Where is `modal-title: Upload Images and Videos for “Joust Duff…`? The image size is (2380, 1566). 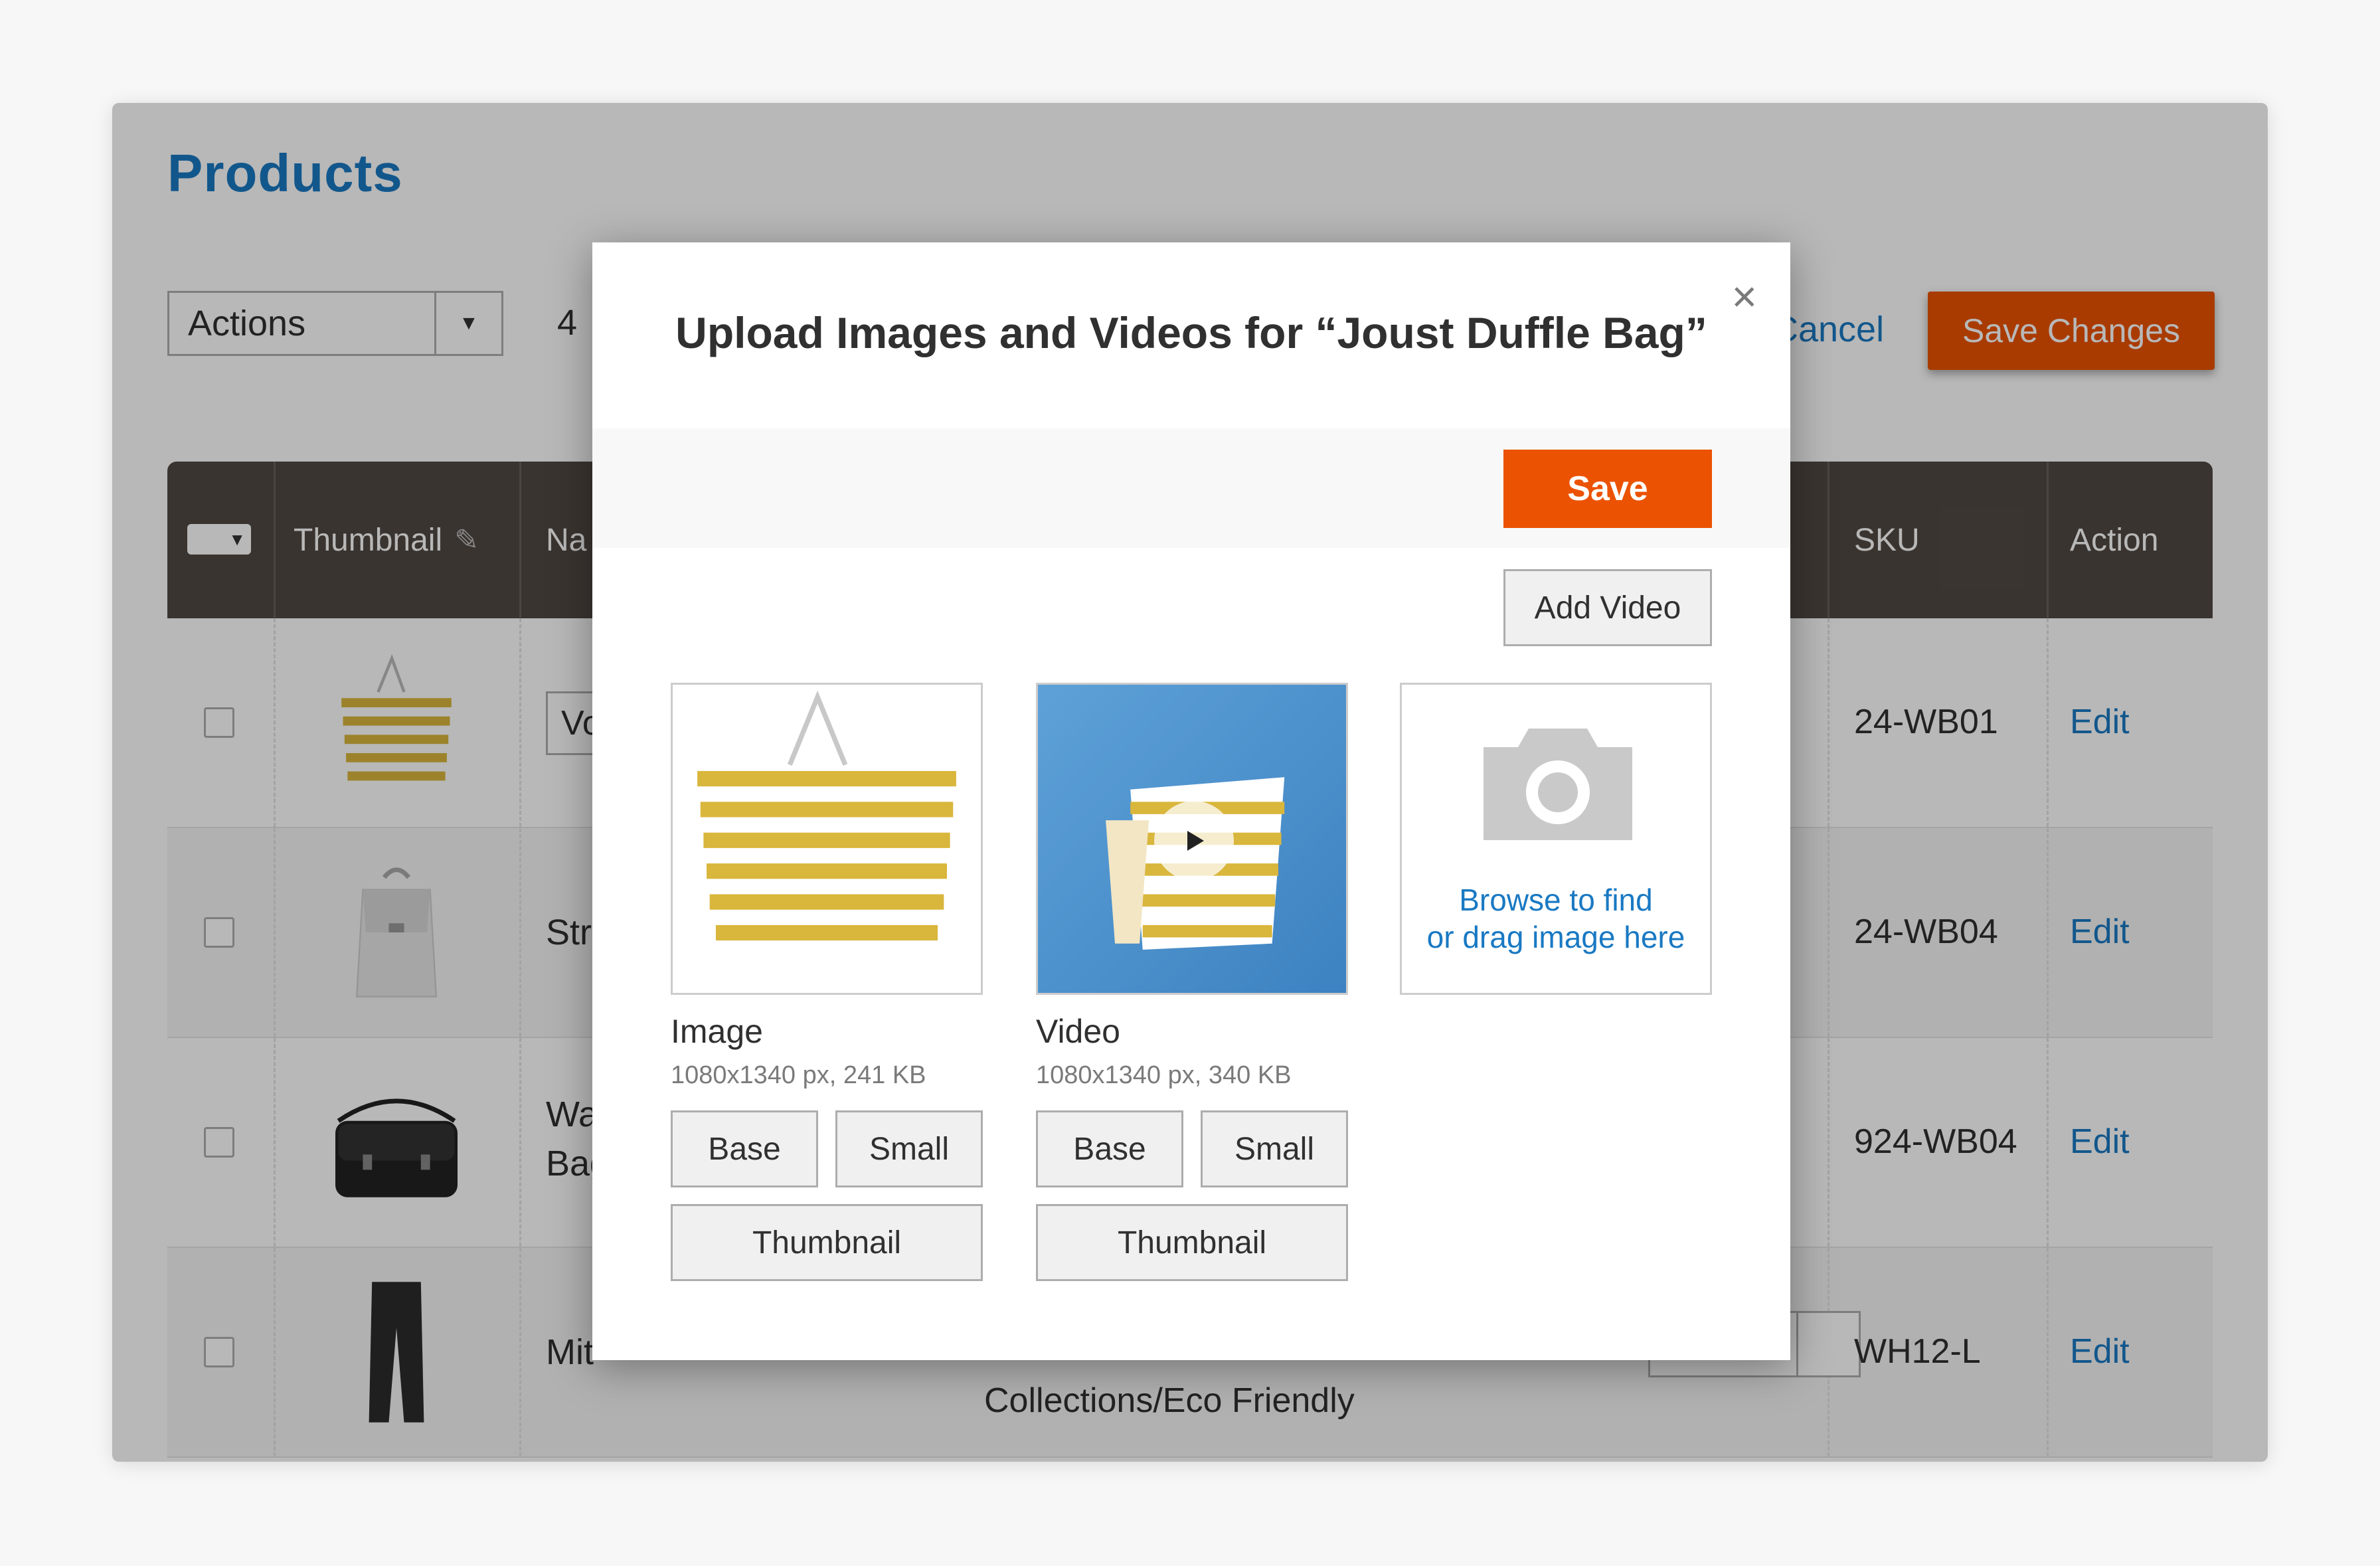
modal-title: Upload Images and Videos for “Joust Duff… is located at coordinates (1191, 332).